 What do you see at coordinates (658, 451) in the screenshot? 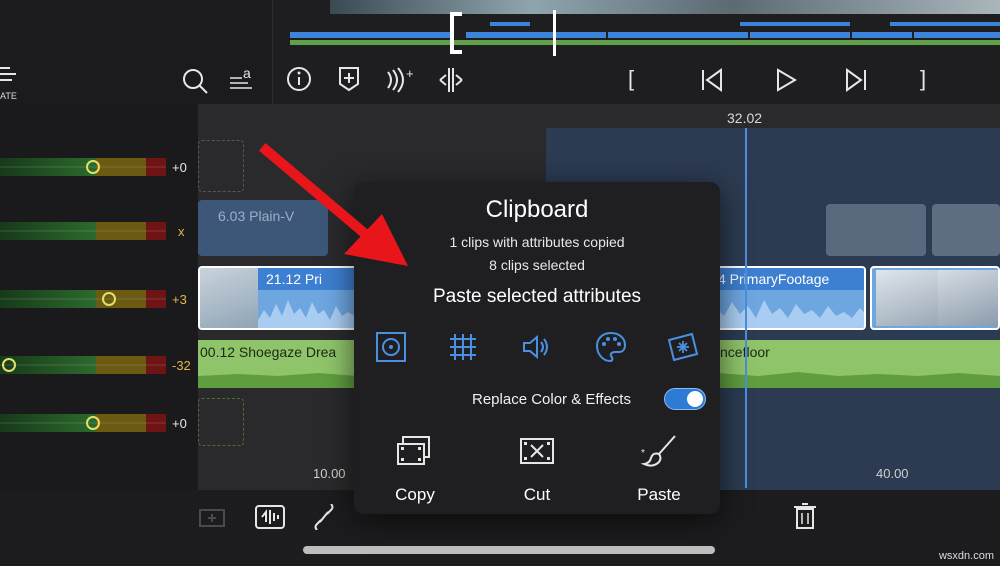
I see `paste-brush-icon: *` at bounding box center [658, 451].